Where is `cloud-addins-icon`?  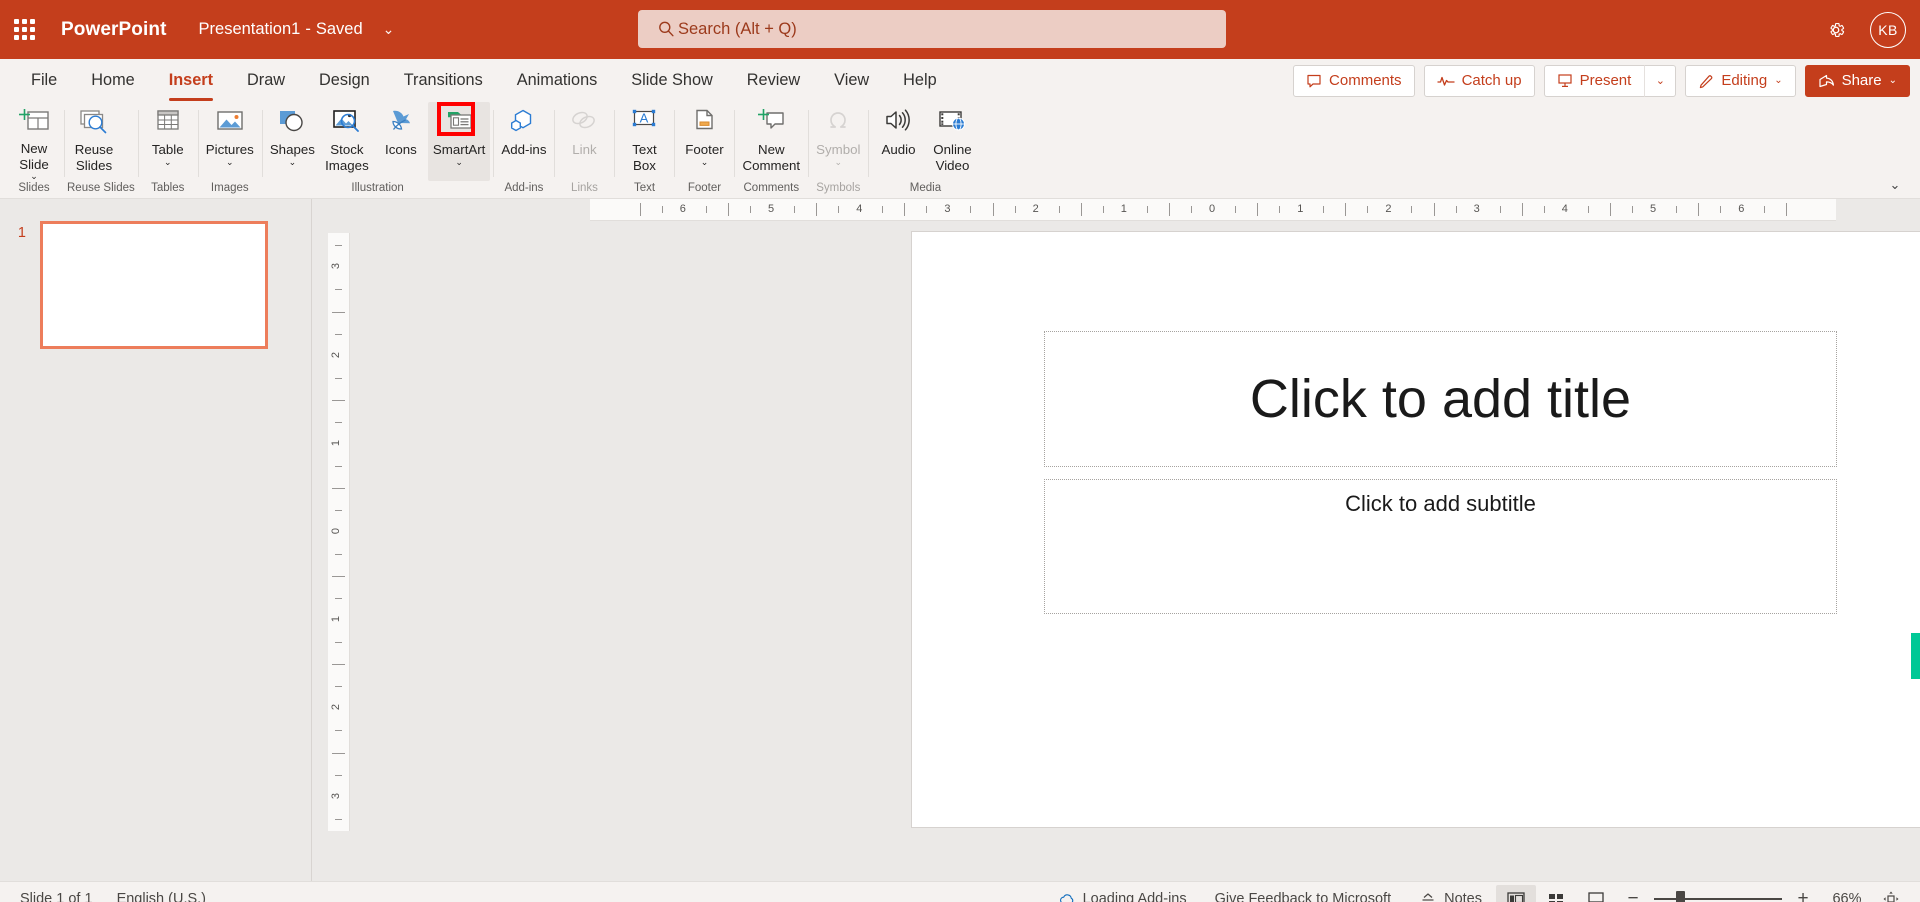
cloud-addins-icon is located at coordinates (1066, 898).